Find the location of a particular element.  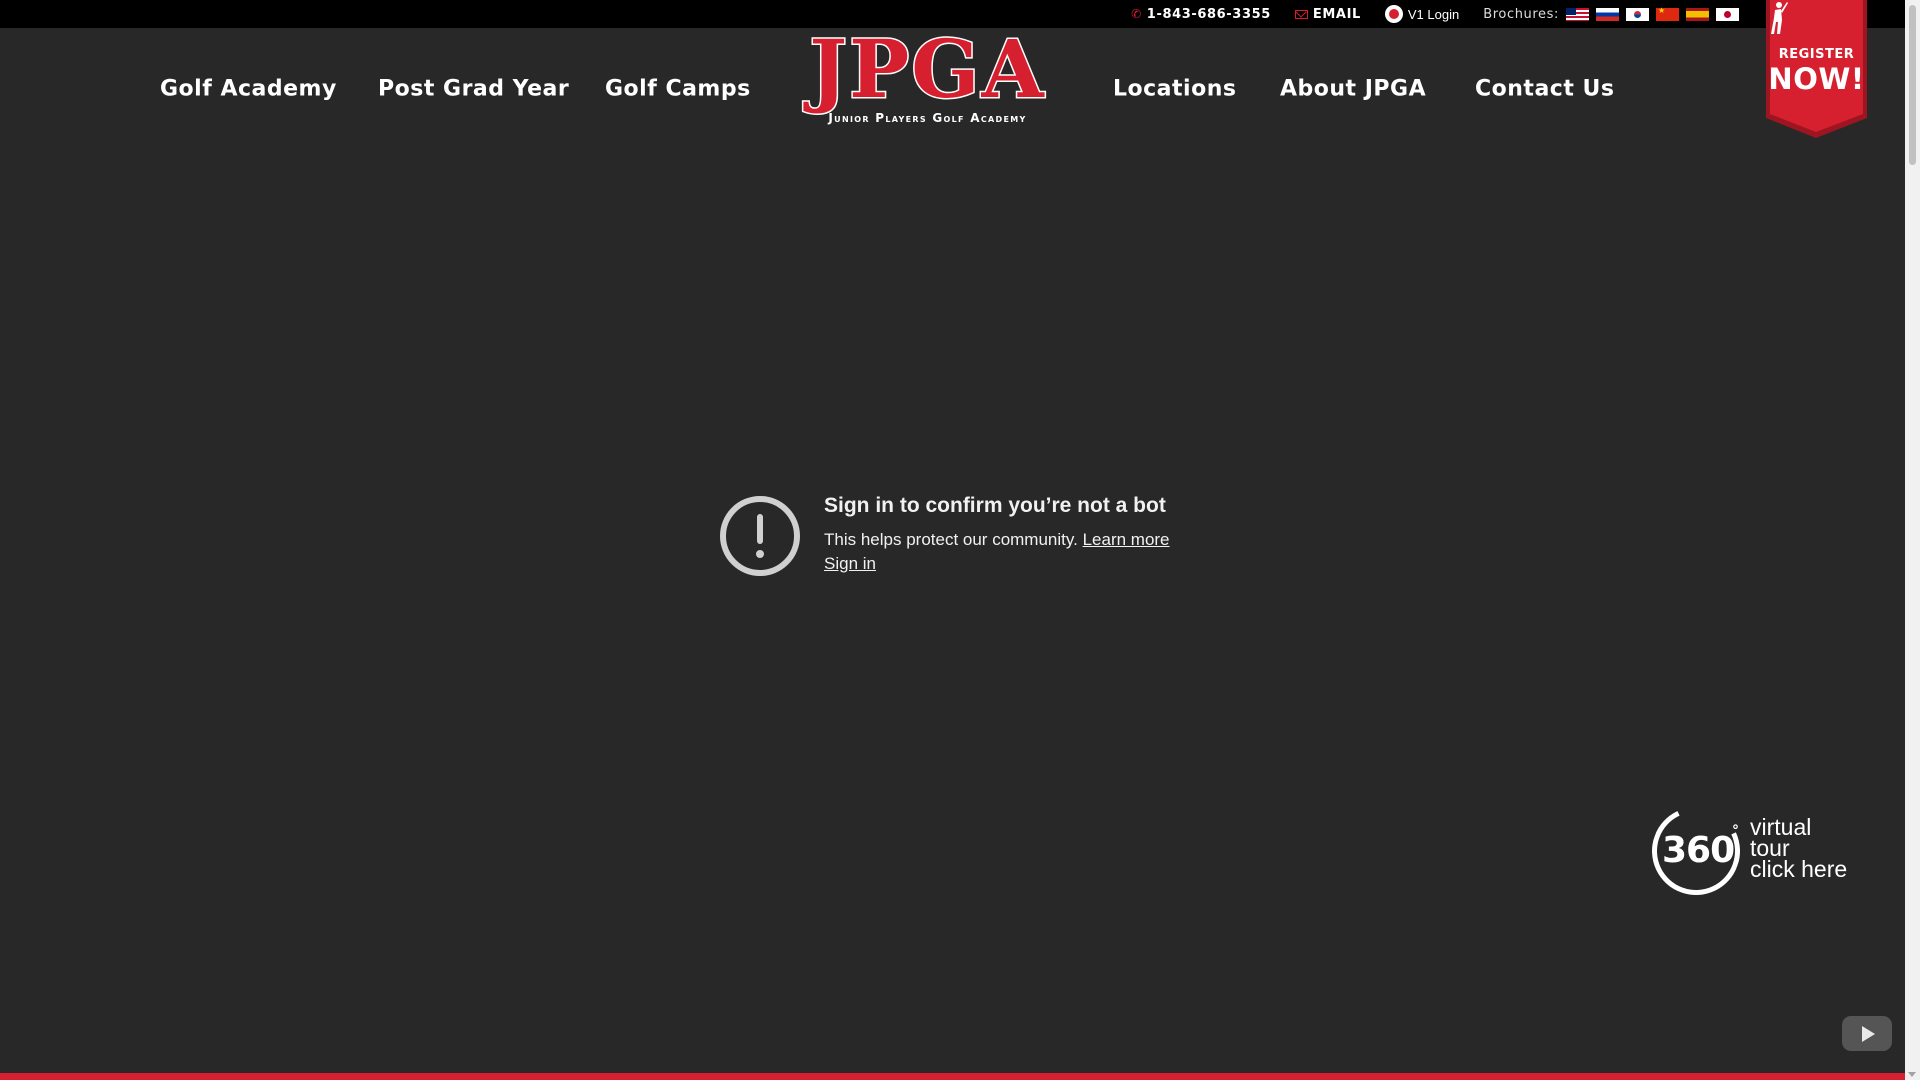

logo-subtitle: Junior Players Golf Academy is located at coordinates (927, 118).